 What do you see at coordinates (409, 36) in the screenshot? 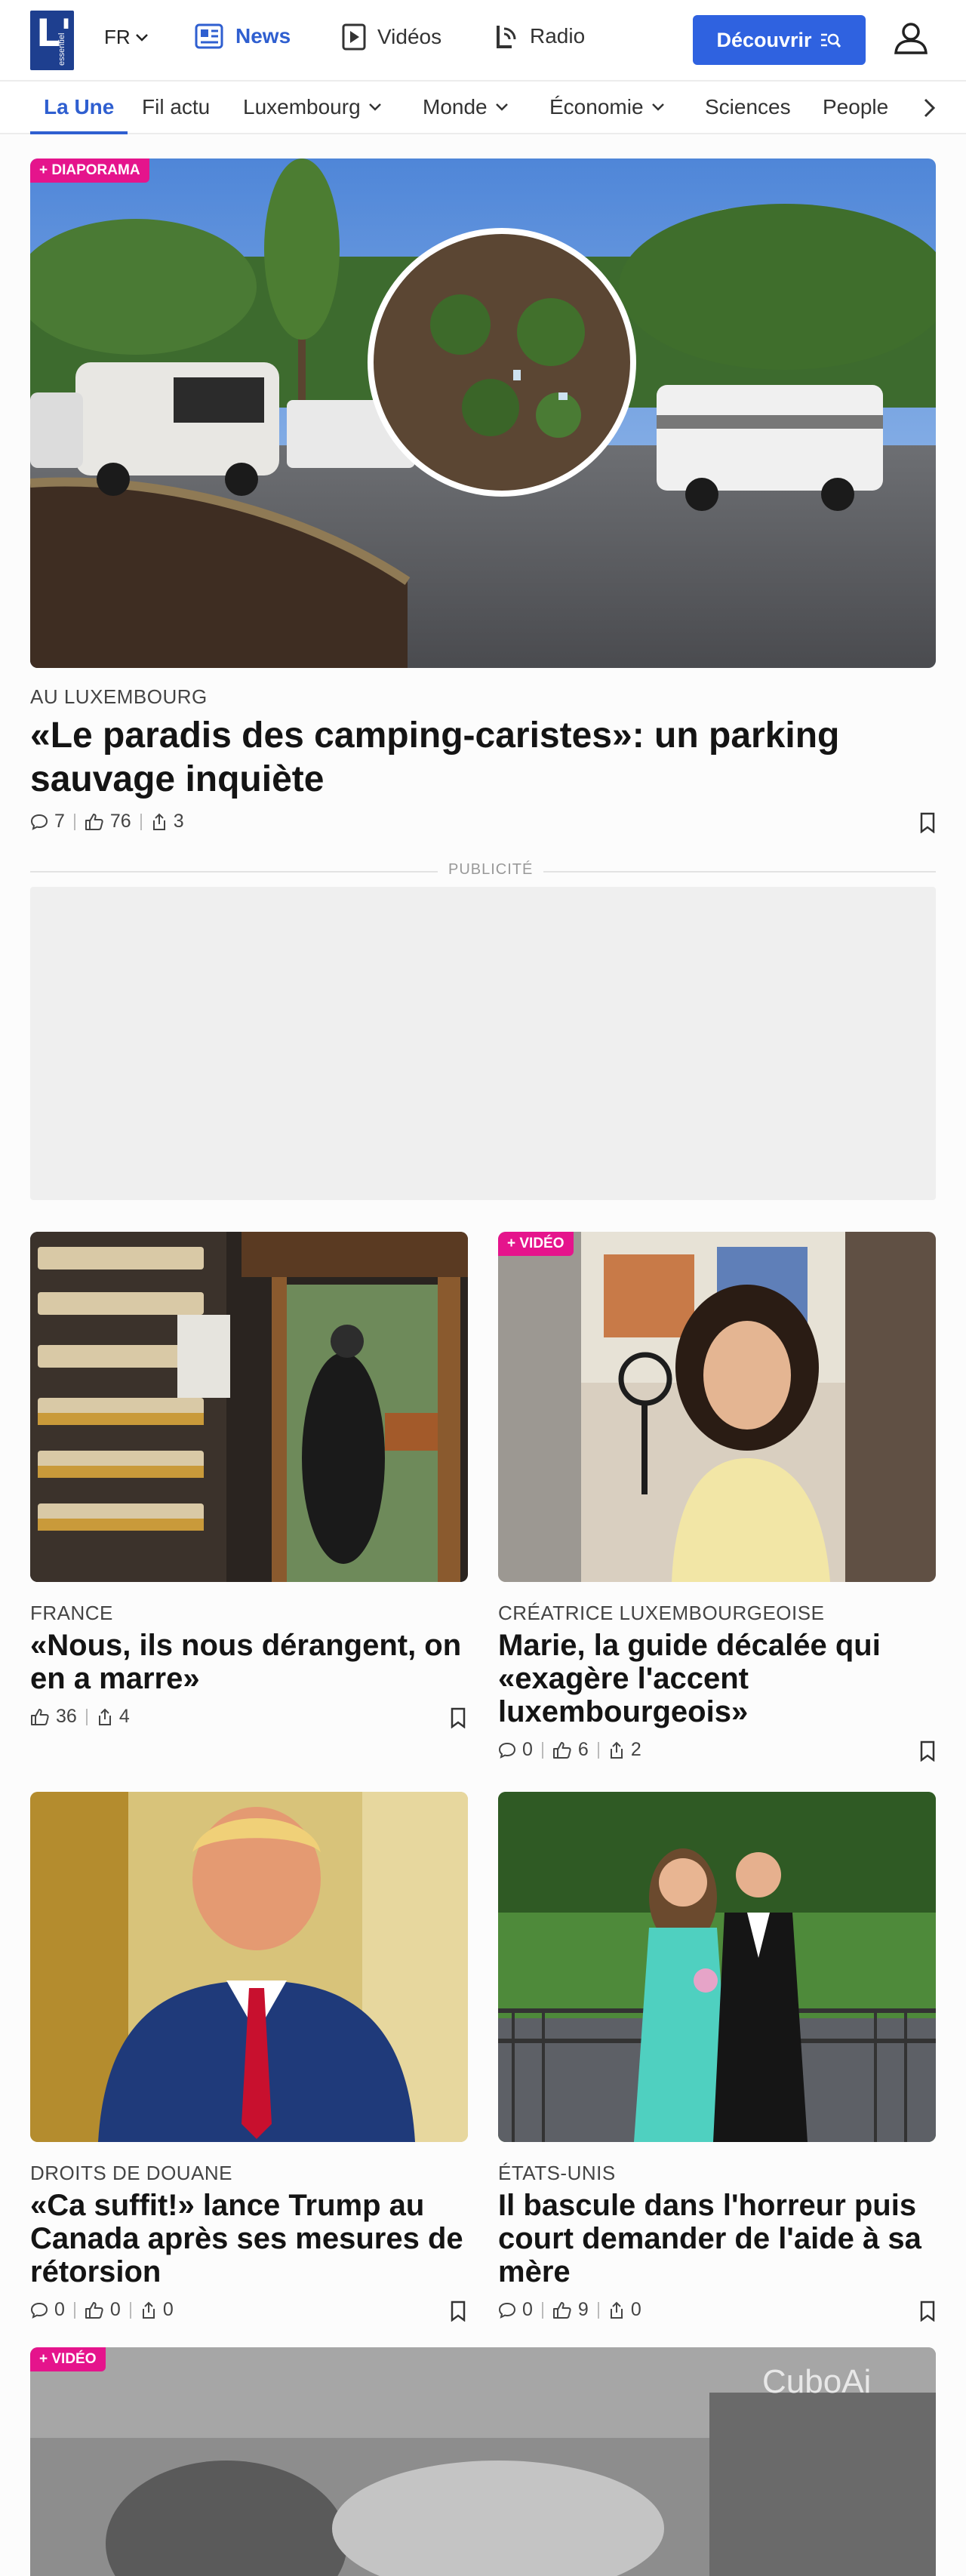
I see `nav-videos-label: Vidéos` at bounding box center [409, 36].